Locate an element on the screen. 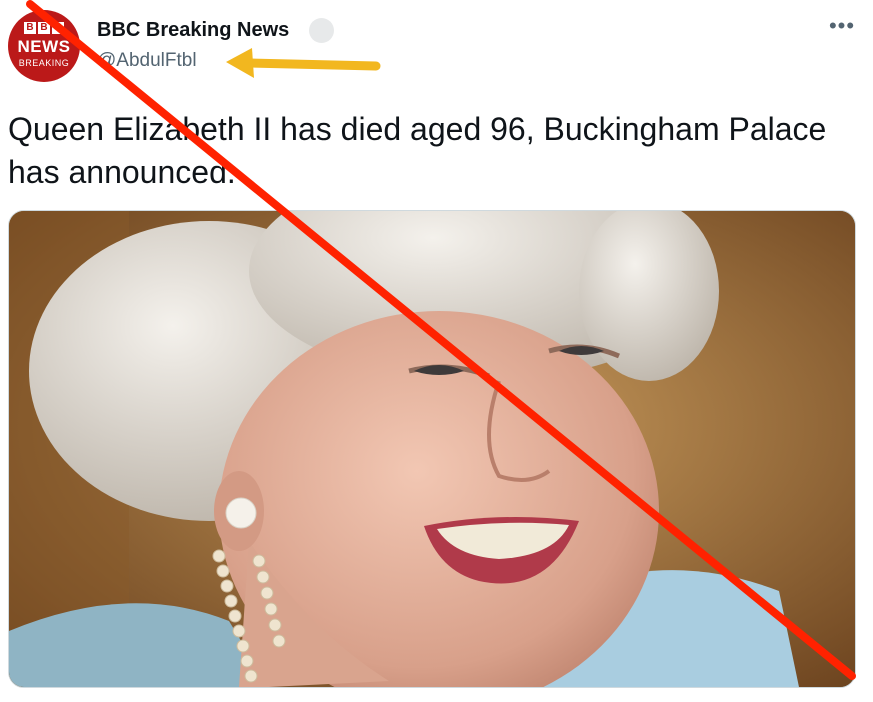 This screenshot has height=702, width=873. logo-news-text: NEWS is located at coordinates (44, 46).